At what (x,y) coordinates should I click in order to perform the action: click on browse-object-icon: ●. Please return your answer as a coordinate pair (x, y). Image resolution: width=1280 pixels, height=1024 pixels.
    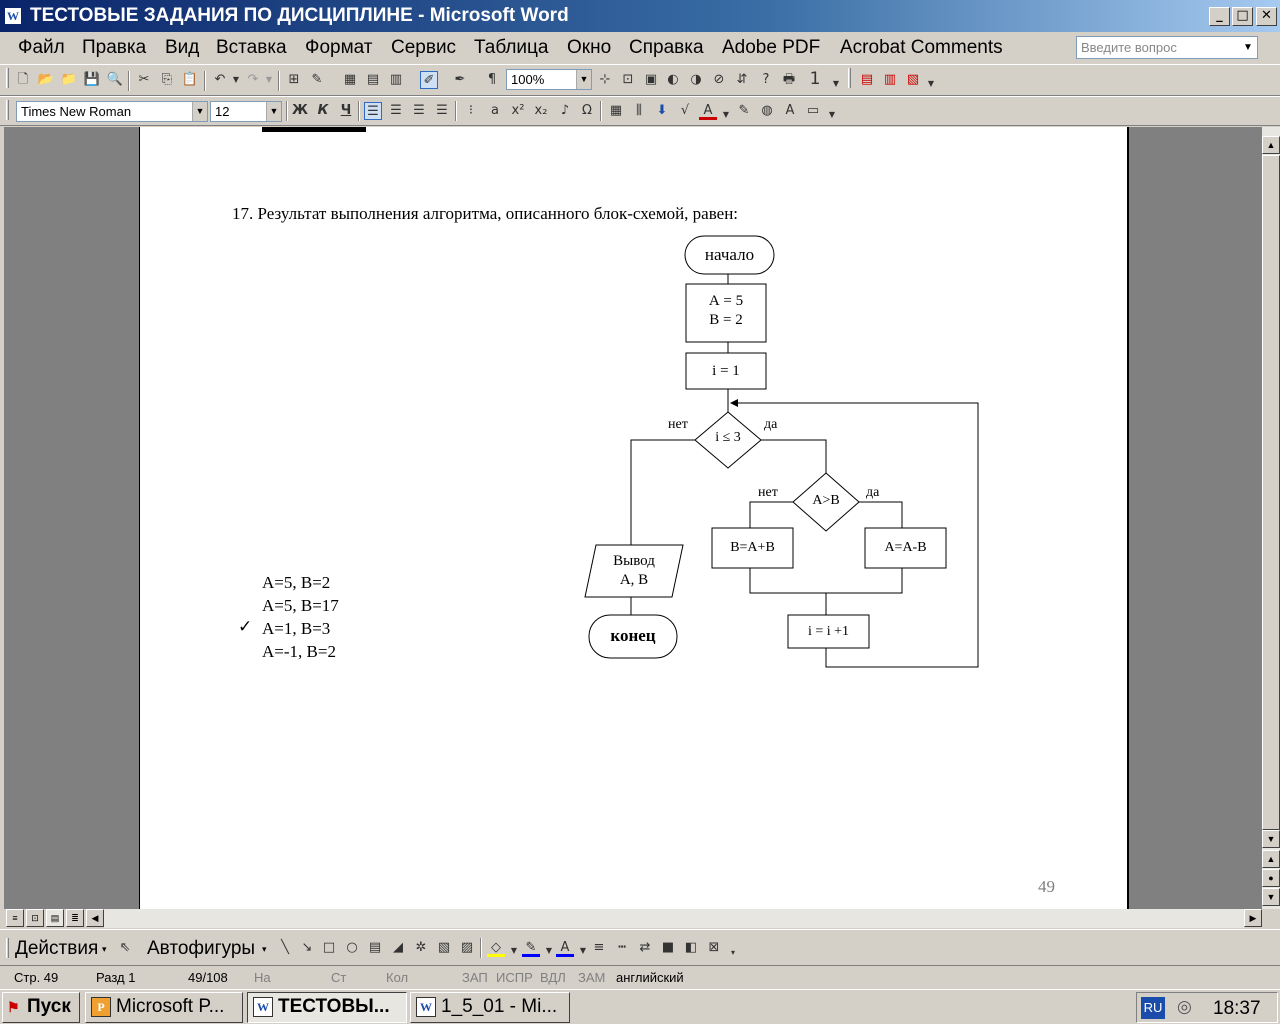
    Looking at the image, I should click on (1271, 878).